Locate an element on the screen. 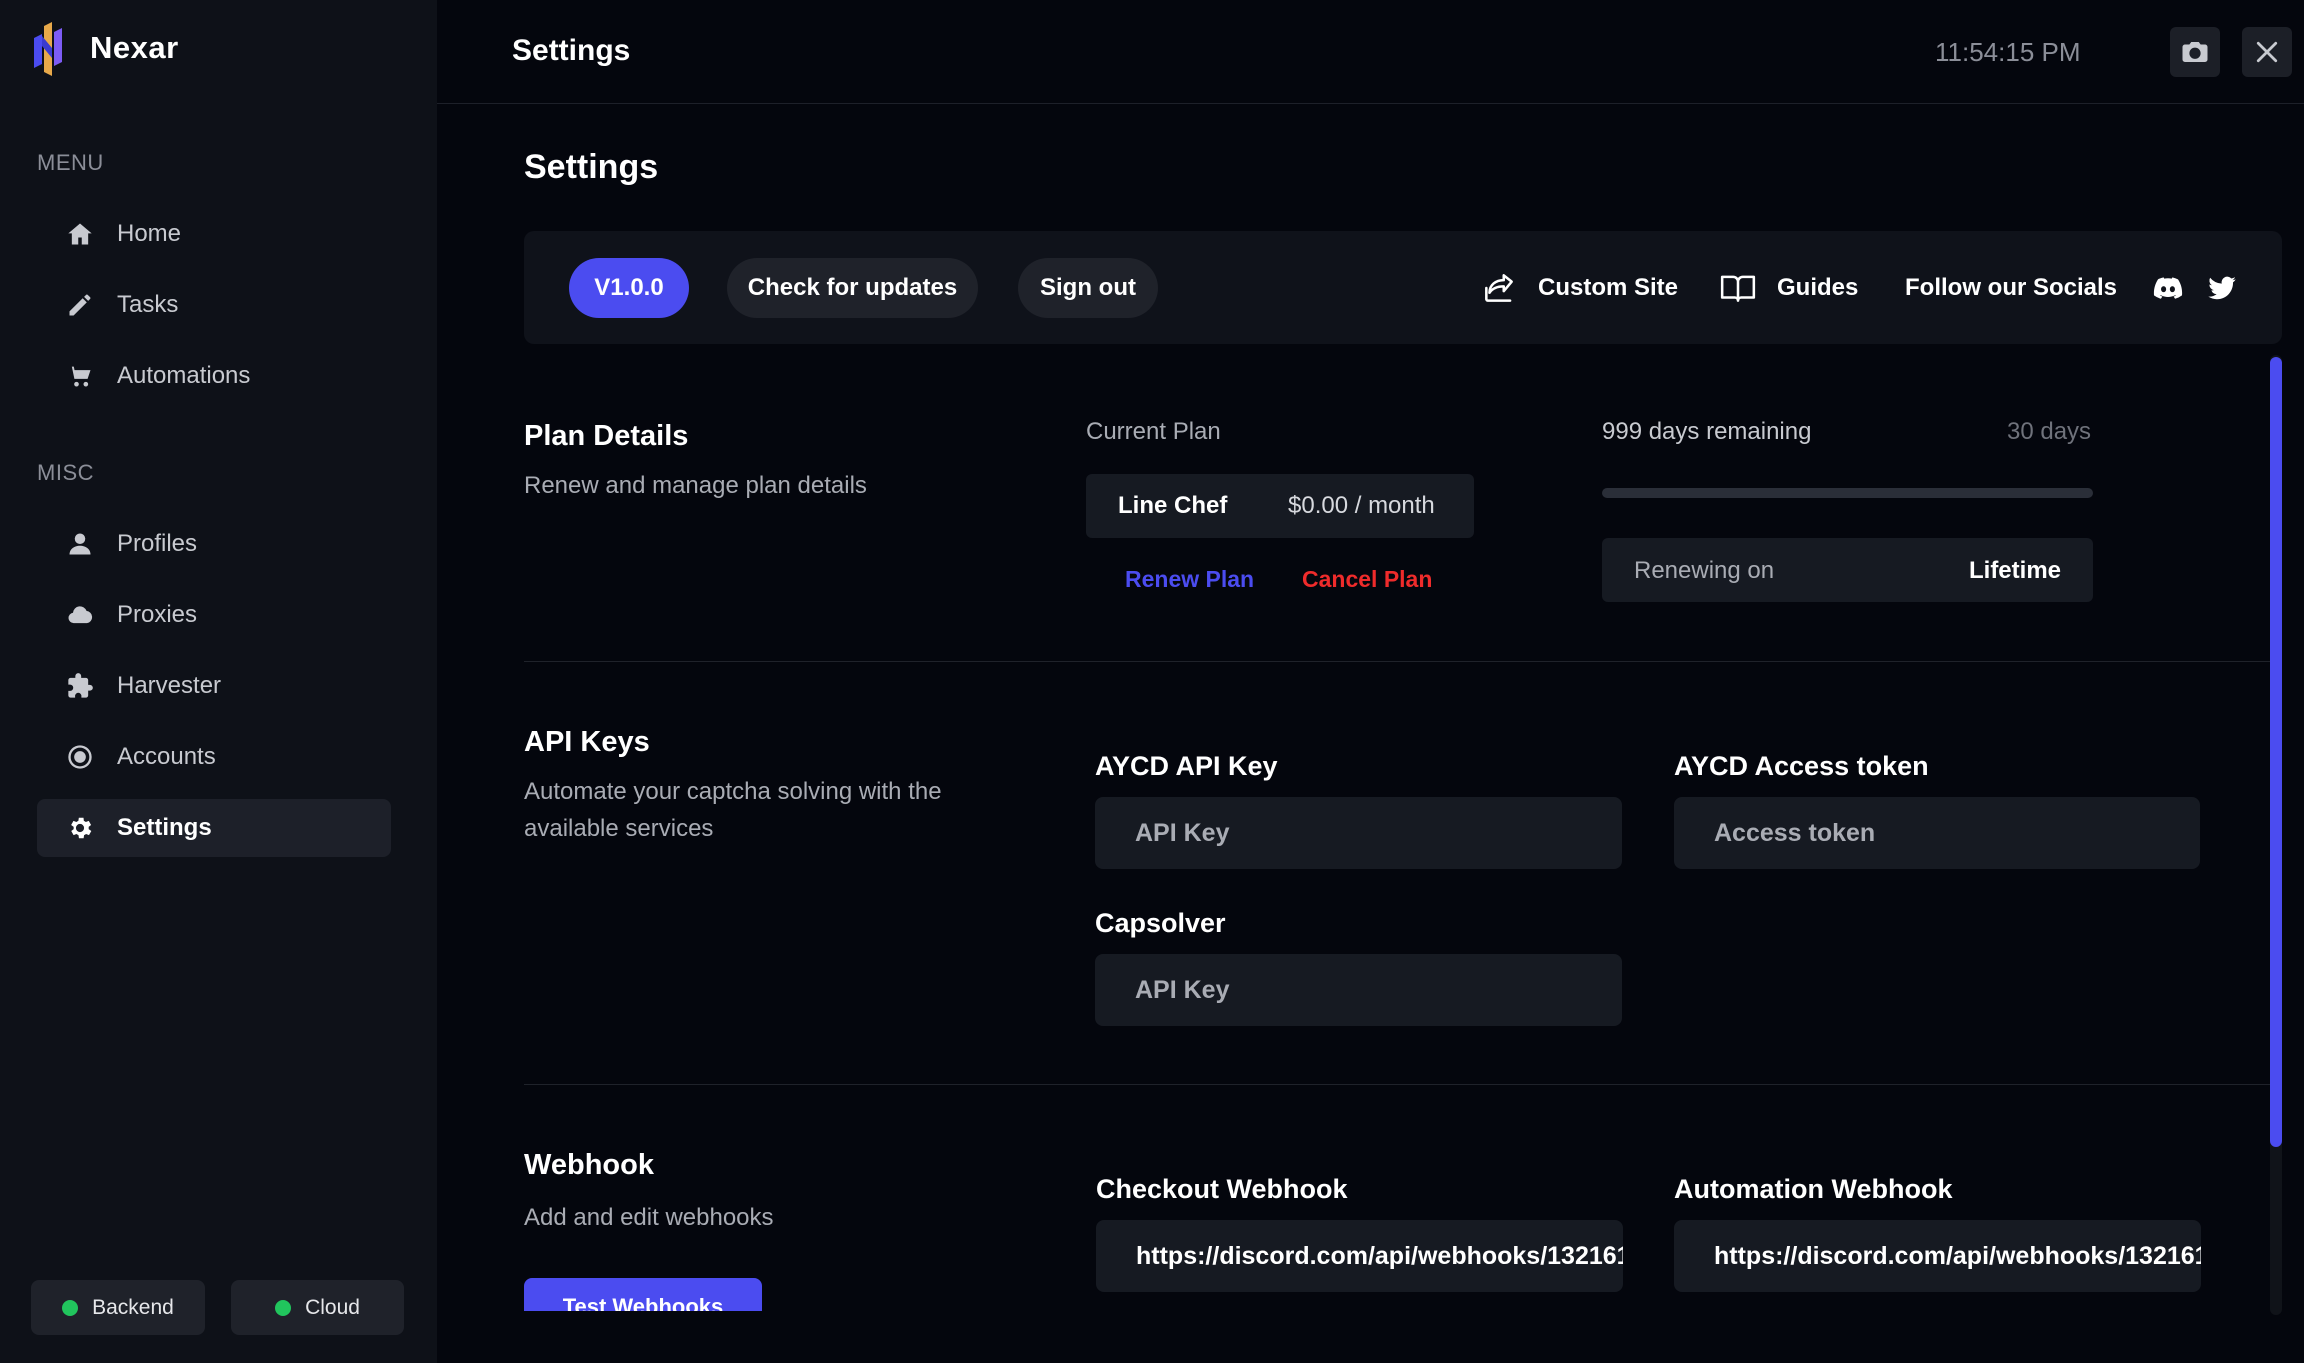 The image size is (2304, 1363). discord-icon is located at coordinates (2168, 288).